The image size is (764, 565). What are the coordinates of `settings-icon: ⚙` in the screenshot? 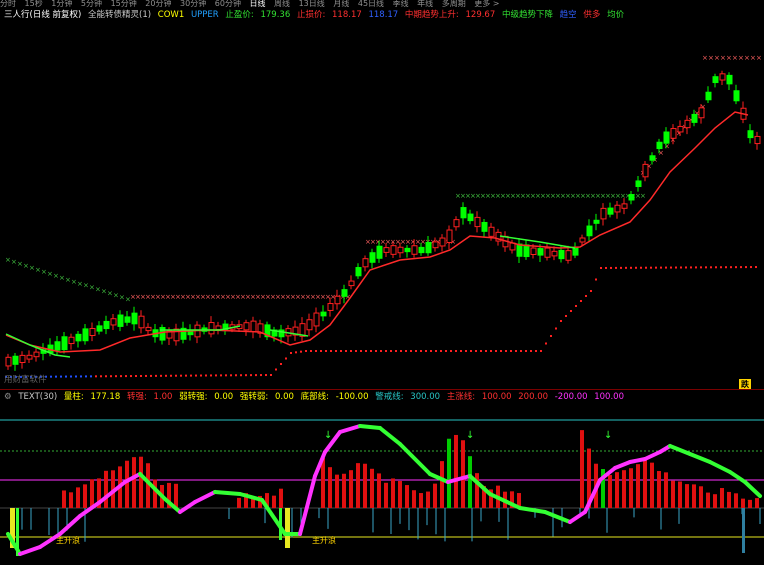 It's located at (8, 397).